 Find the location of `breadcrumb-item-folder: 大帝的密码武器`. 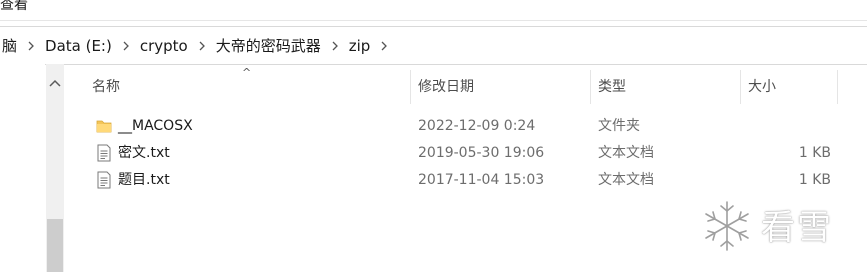

breadcrumb-item-folder: 大帝的密码武器 is located at coordinates (268, 45).